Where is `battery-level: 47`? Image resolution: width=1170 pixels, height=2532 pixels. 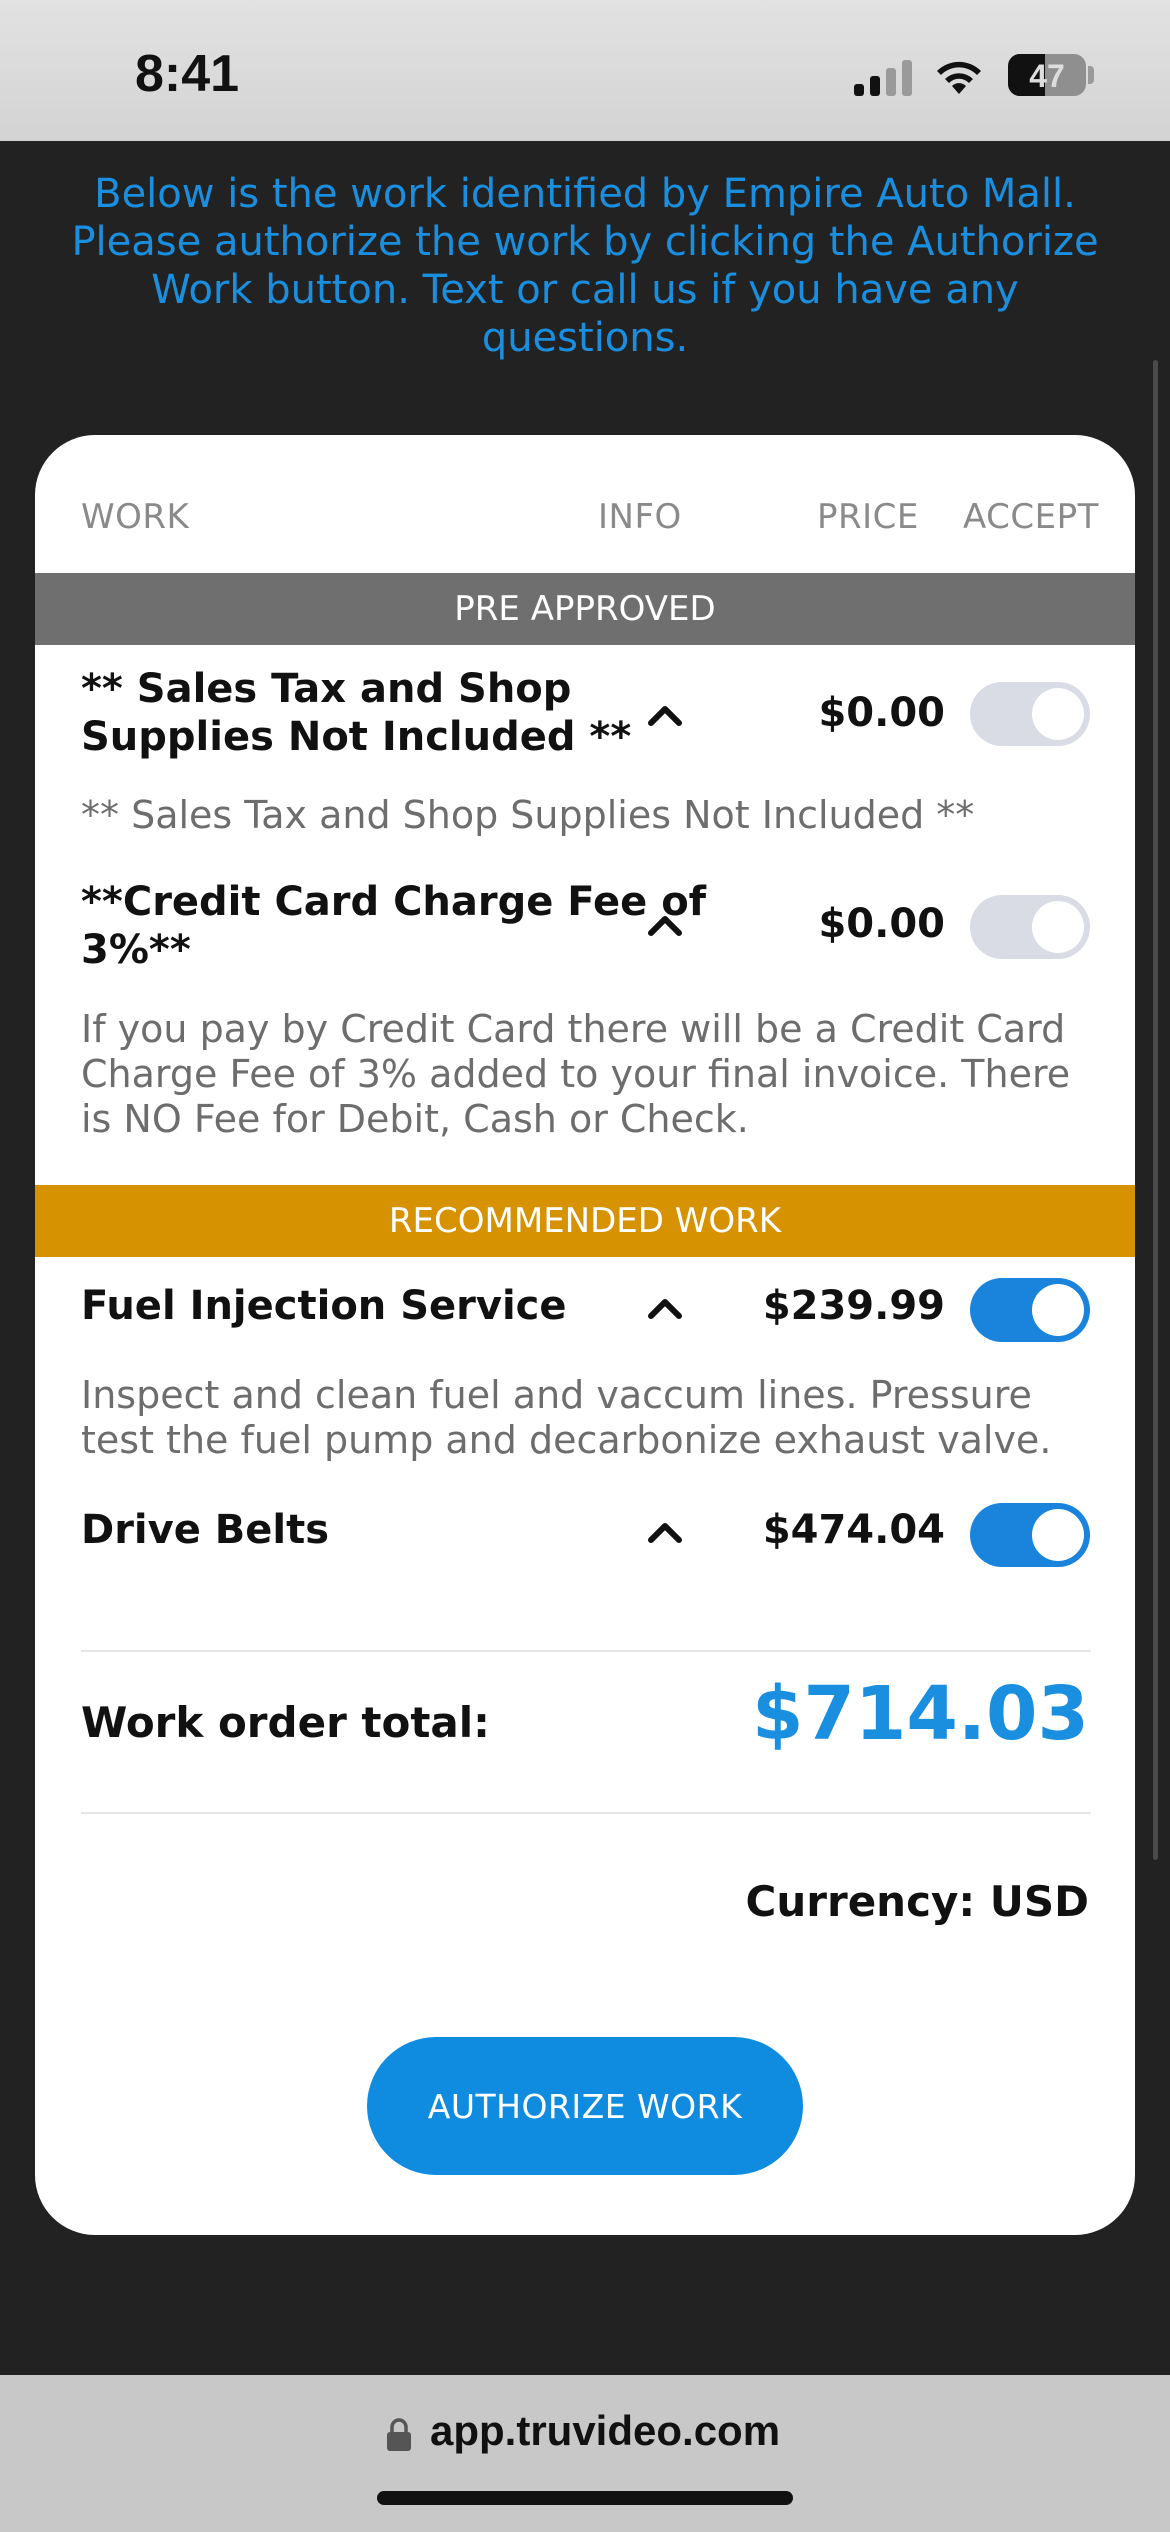 battery-level: 47 is located at coordinates (1047, 76).